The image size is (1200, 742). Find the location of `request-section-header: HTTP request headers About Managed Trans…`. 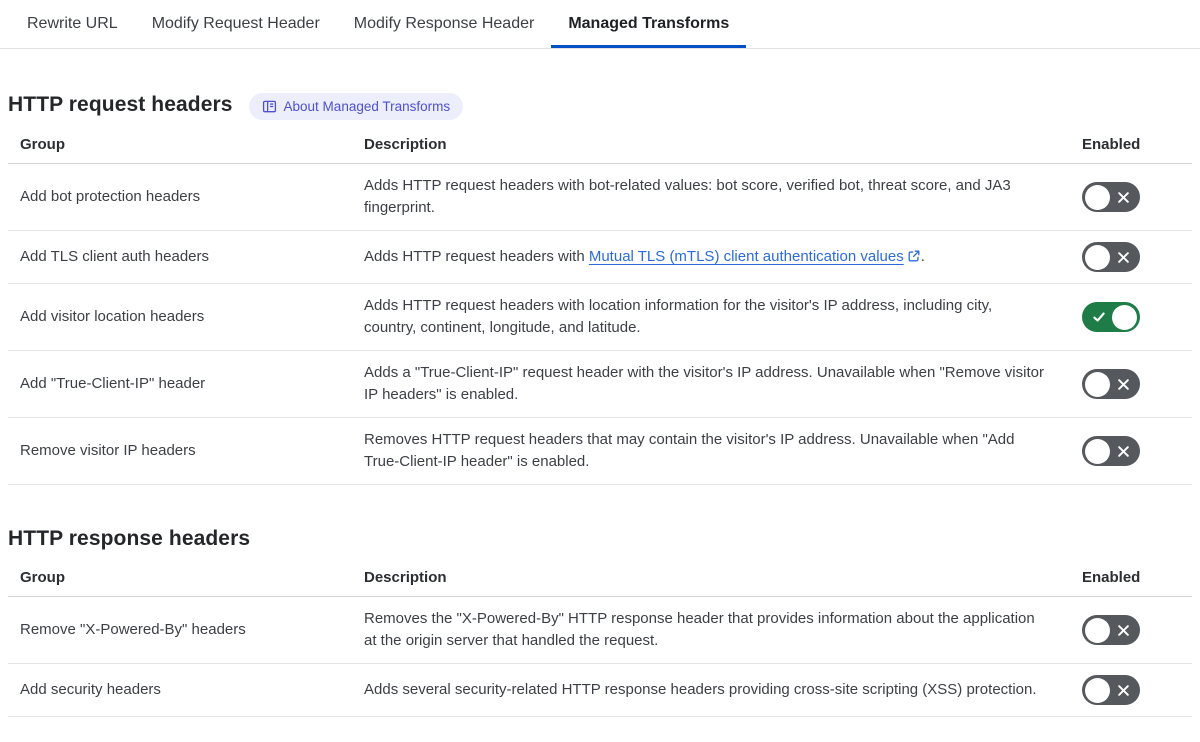

request-section-header: HTTP request headers About Managed Trans… is located at coordinates (600, 105).